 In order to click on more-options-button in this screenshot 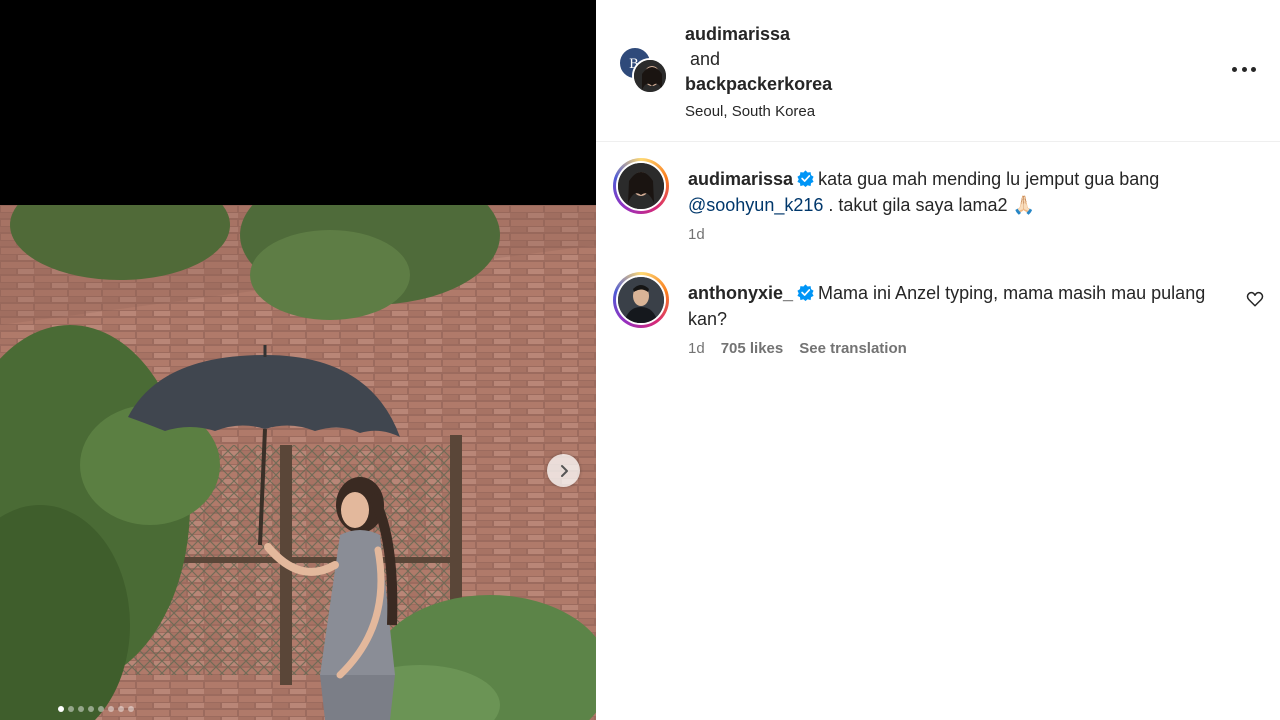, I will do `click(1244, 69)`.